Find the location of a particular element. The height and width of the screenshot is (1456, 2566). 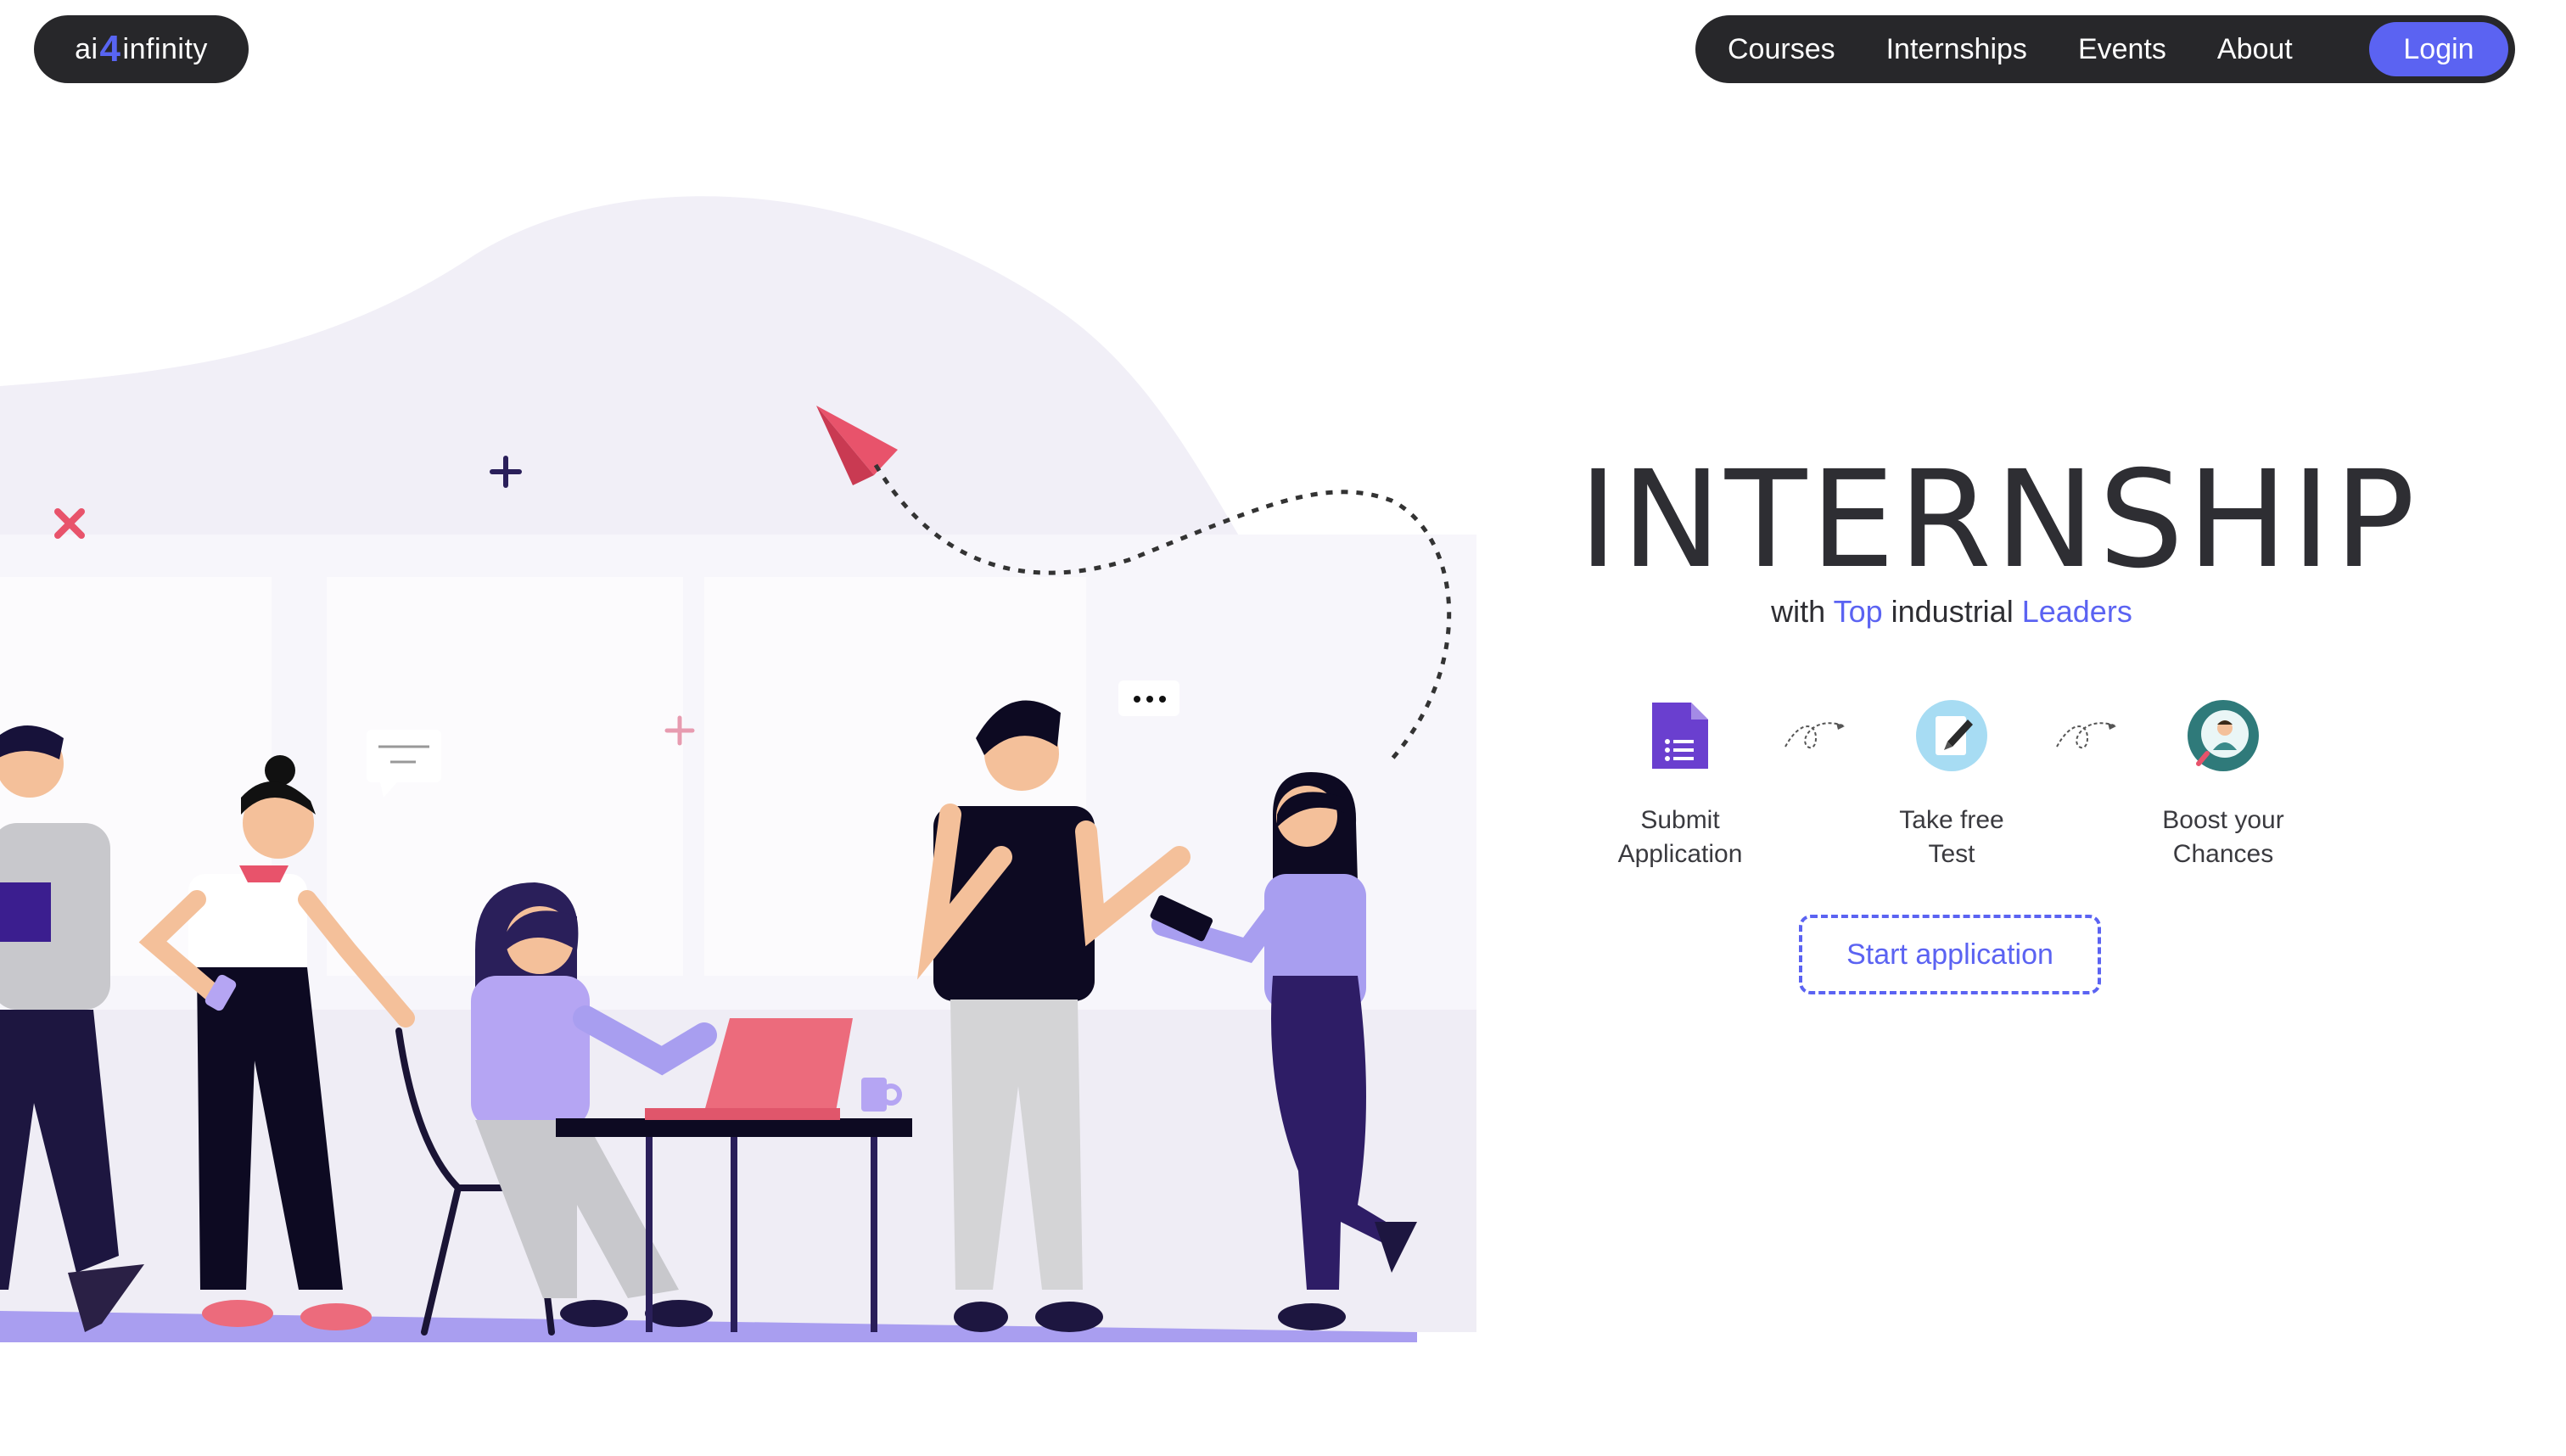

login-button: Login is located at coordinates (2438, 49).